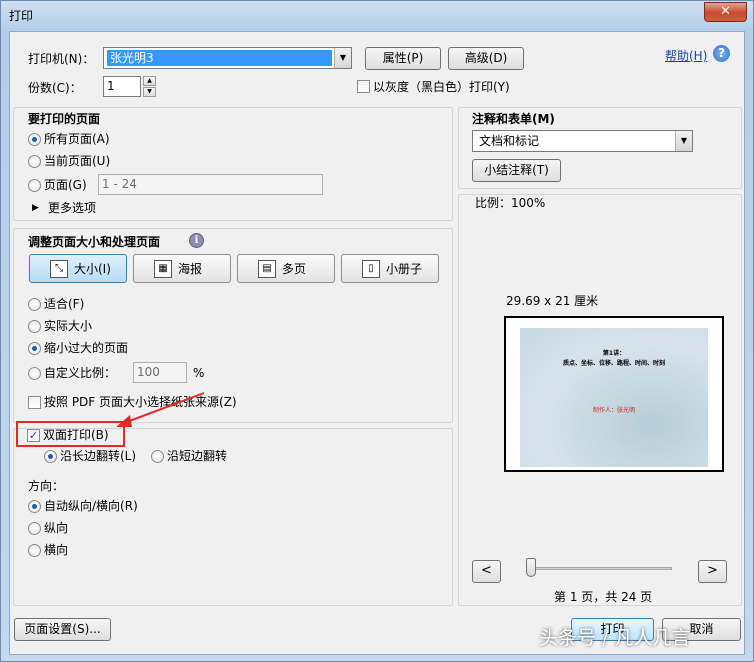 The image size is (754, 662). What do you see at coordinates (363, 86) in the screenshot?
I see `grayscale-checkbox` at bounding box center [363, 86].